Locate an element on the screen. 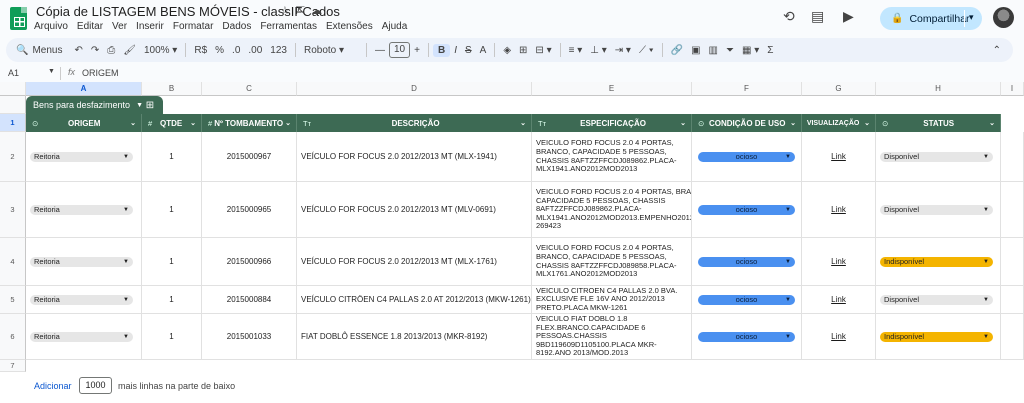 This screenshot has width=1024, height=403. vertical-scrollbar is located at coordinates (1017, 231).